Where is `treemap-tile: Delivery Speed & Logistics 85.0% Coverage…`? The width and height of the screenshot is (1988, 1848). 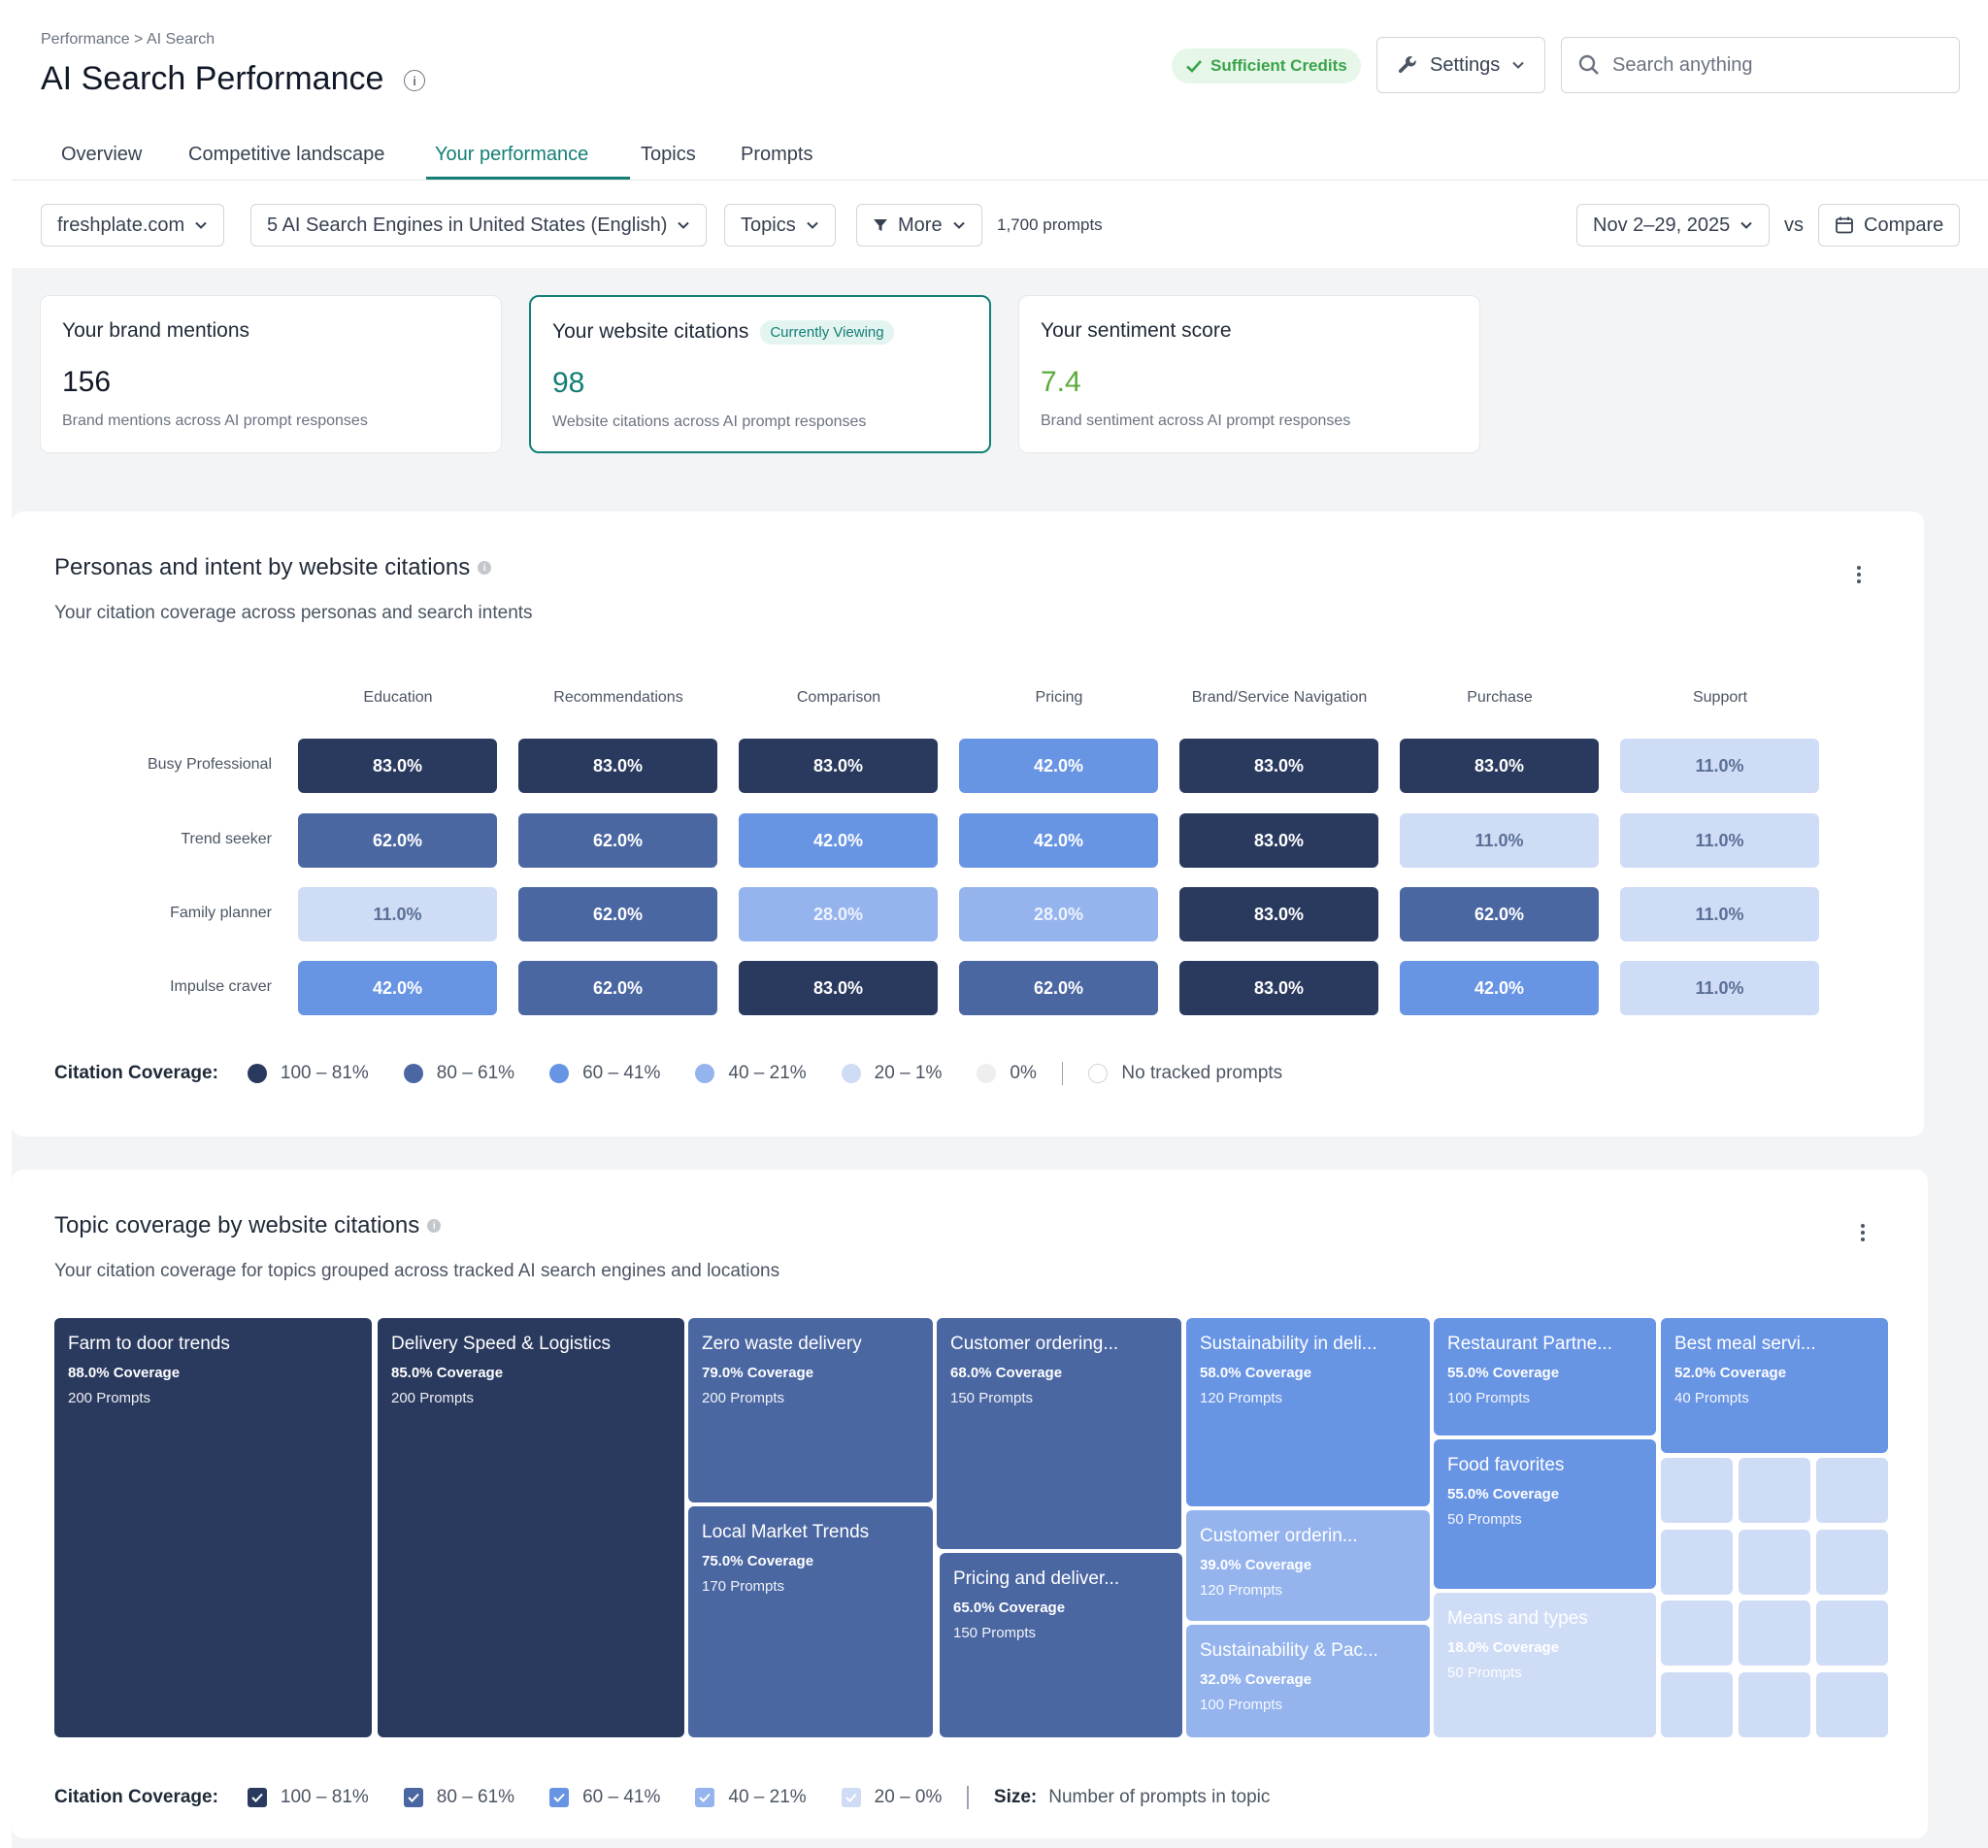 treemap-tile: Delivery Speed & Logistics 85.0% Coverage… is located at coordinates (531, 1527).